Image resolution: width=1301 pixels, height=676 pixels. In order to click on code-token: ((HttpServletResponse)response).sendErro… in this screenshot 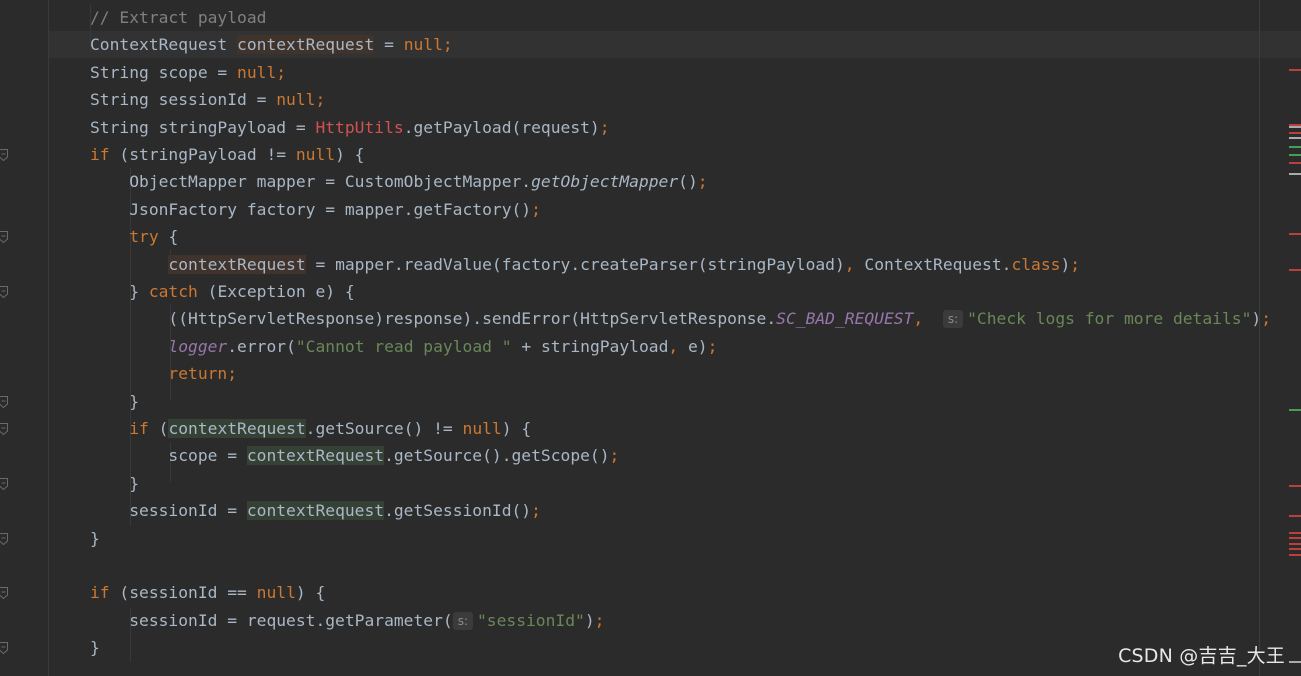, I will do `click(433, 319)`.